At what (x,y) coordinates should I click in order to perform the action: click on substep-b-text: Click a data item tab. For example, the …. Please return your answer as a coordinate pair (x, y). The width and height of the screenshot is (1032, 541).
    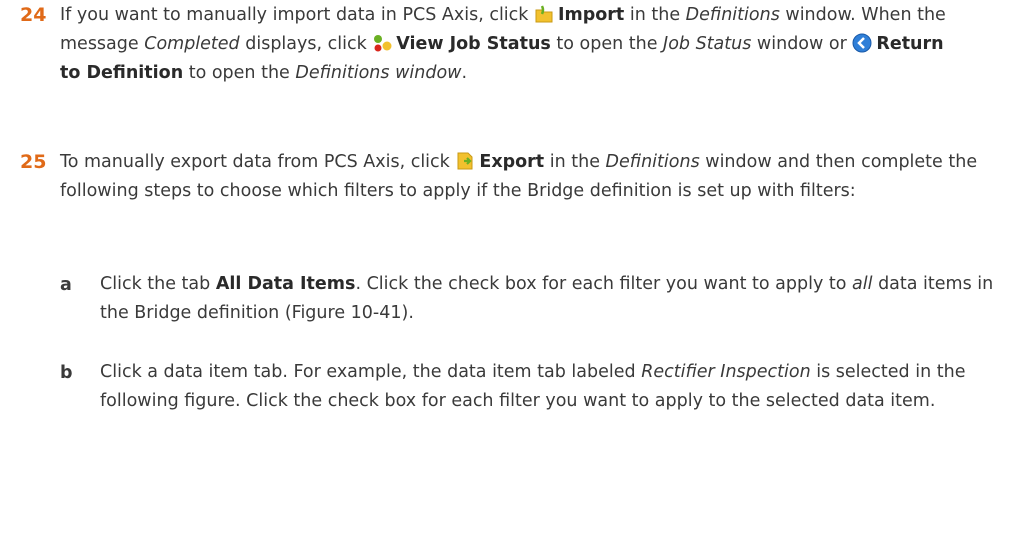
    Looking at the image, I should click on (533, 386).